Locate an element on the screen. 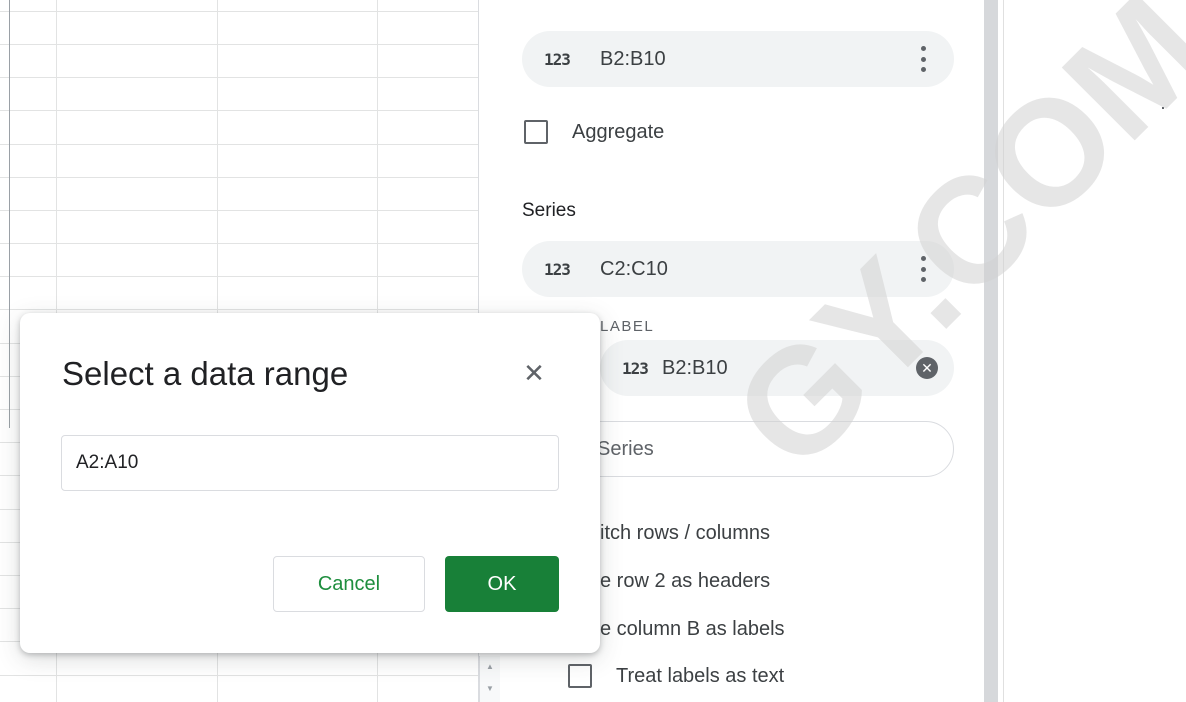 Image resolution: width=1186 pixels, height=702 pixels. use-column-as-labels-label: e column B as labels is located at coordinates (692, 629).